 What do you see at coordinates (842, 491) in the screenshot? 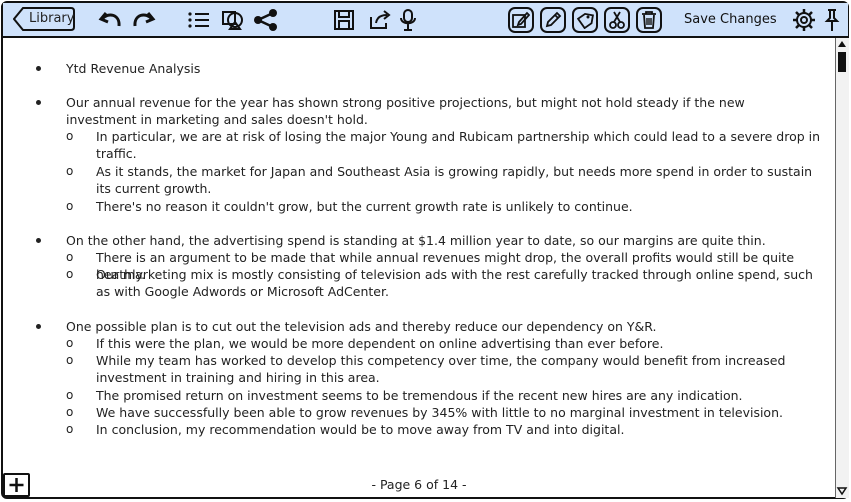
I see `scroll-down-arrow-icon` at bounding box center [842, 491].